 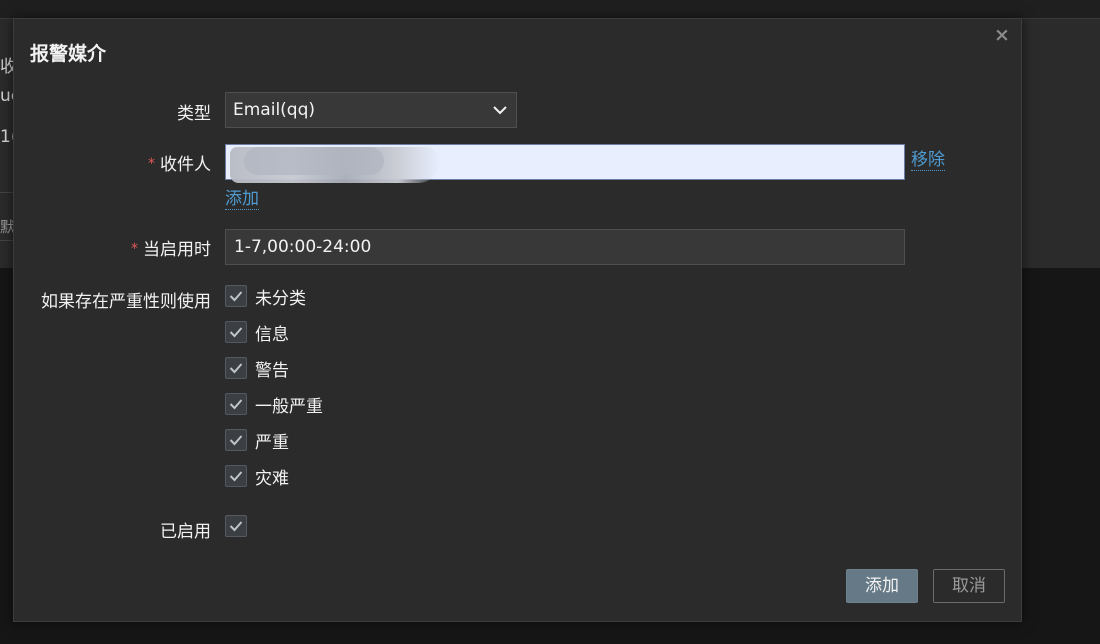 What do you see at coordinates (371, 110) in the screenshot?
I see `type-select: Email(qq)` at bounding box center [371, 110].